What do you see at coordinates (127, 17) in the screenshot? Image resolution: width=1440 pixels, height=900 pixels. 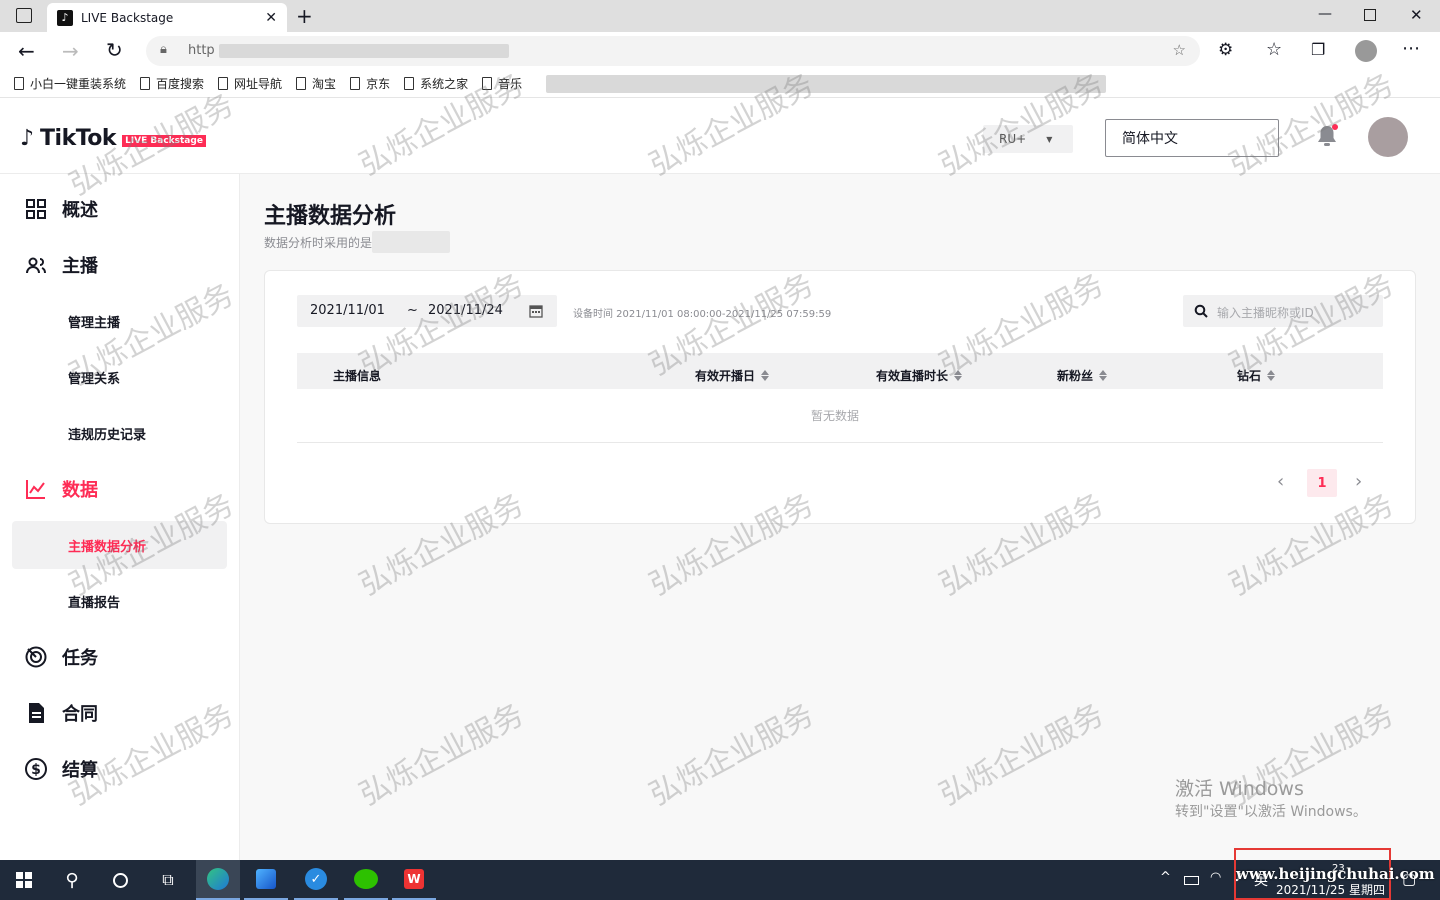 I see `tab-title: LIVE Backstage` at bounding box center [127, 17].